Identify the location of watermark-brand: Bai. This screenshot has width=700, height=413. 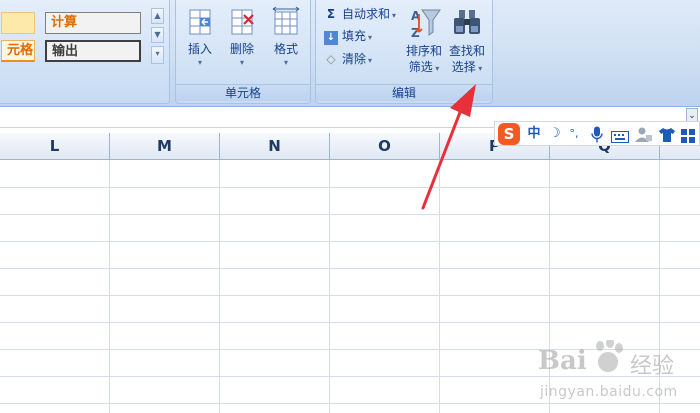
(562, 361).